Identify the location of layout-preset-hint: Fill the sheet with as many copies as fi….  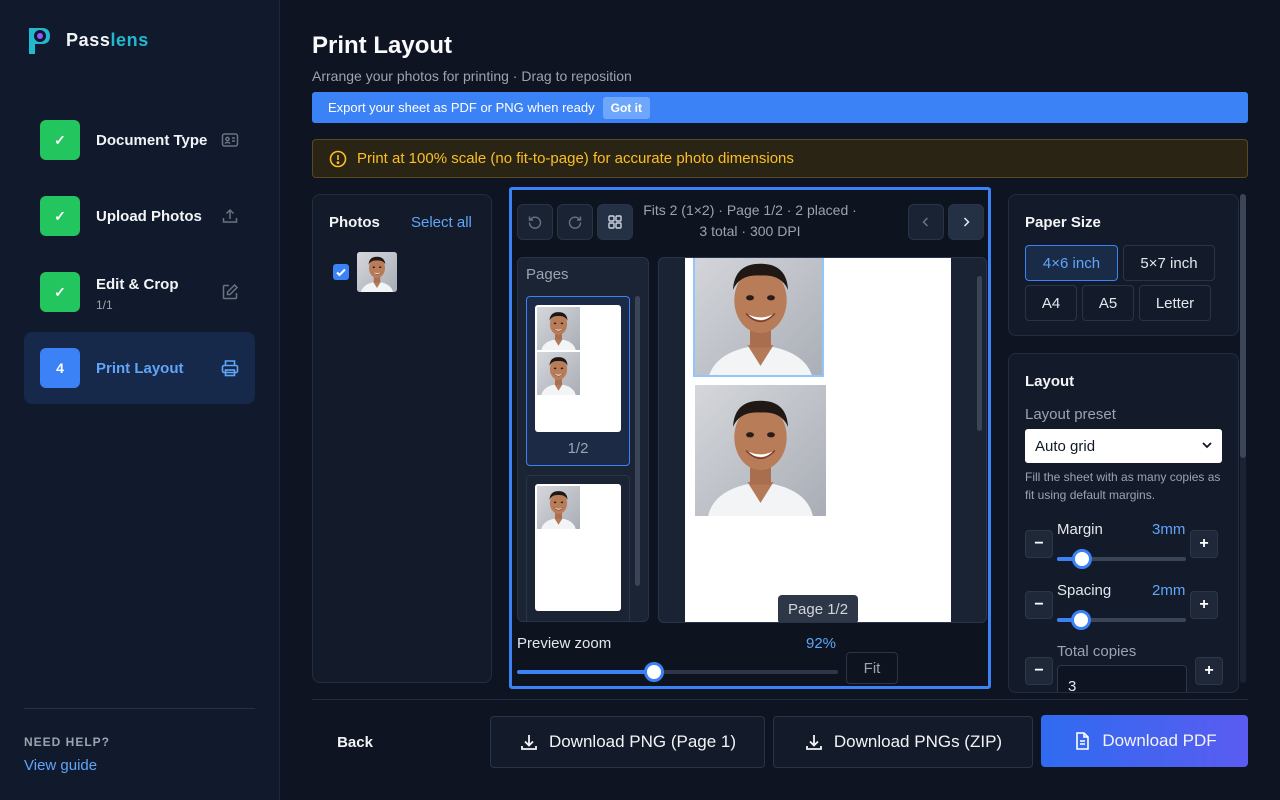
(1123, 486).